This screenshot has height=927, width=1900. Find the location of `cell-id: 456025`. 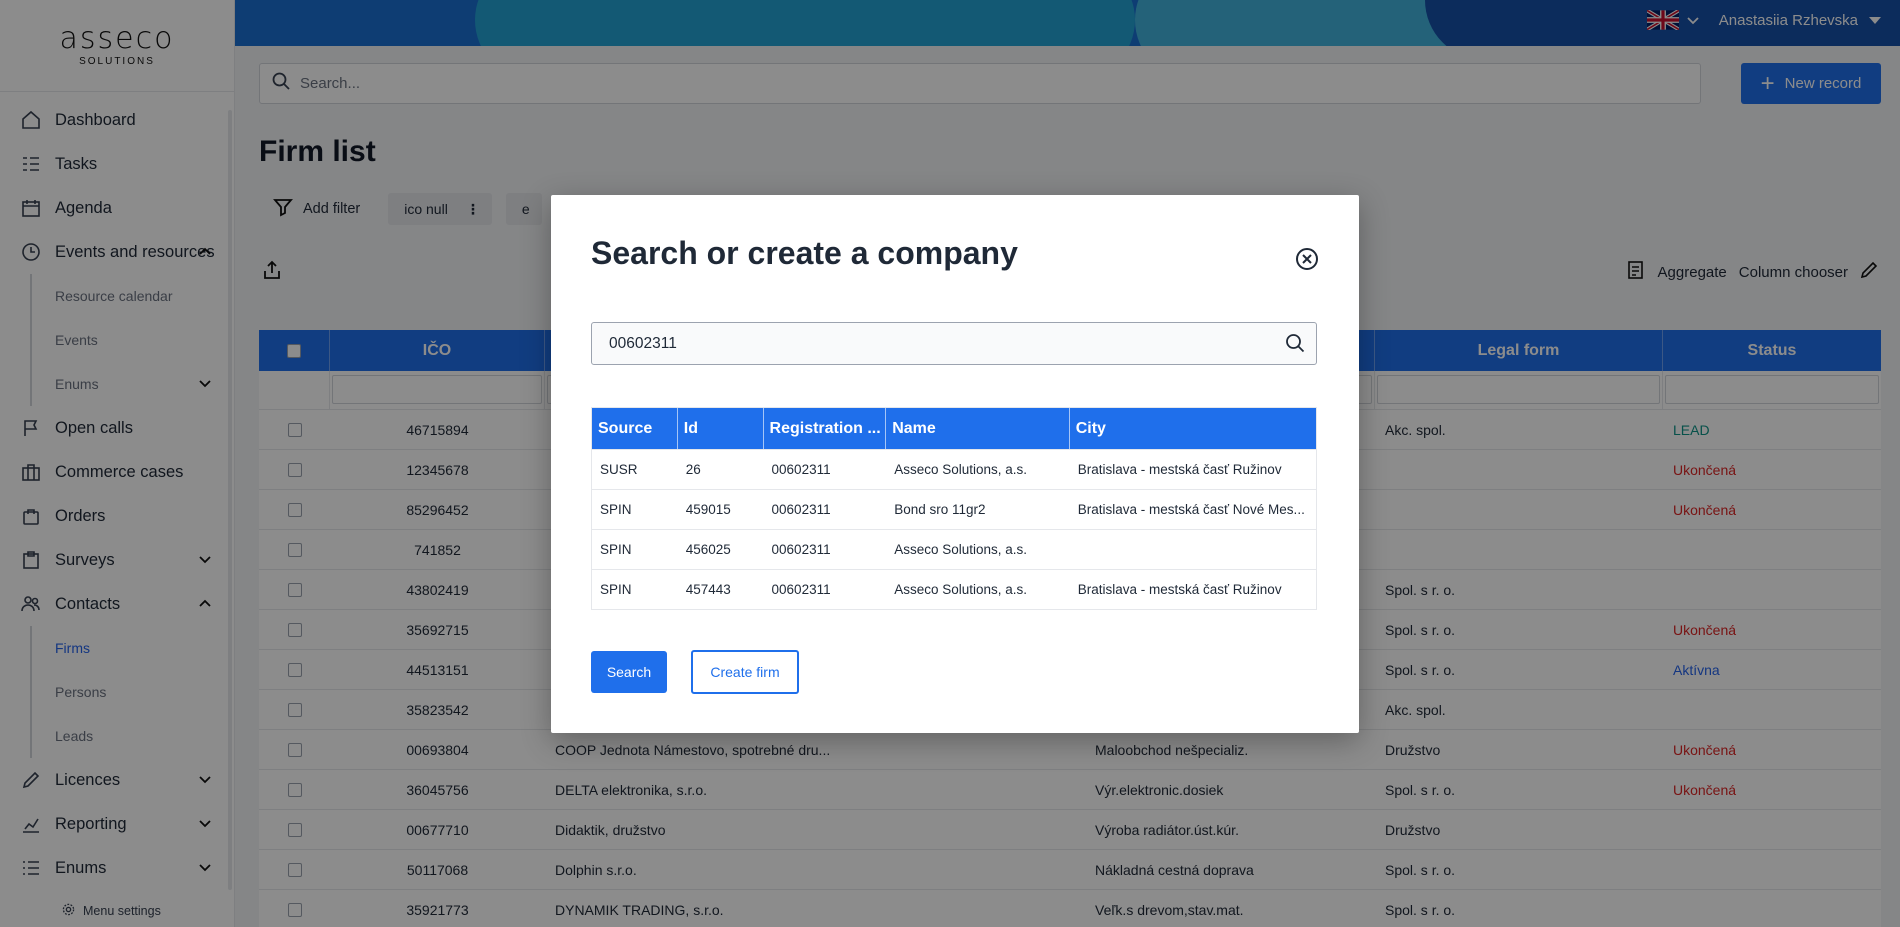

cell-id: 456025 is located at coordinates (708, 549).